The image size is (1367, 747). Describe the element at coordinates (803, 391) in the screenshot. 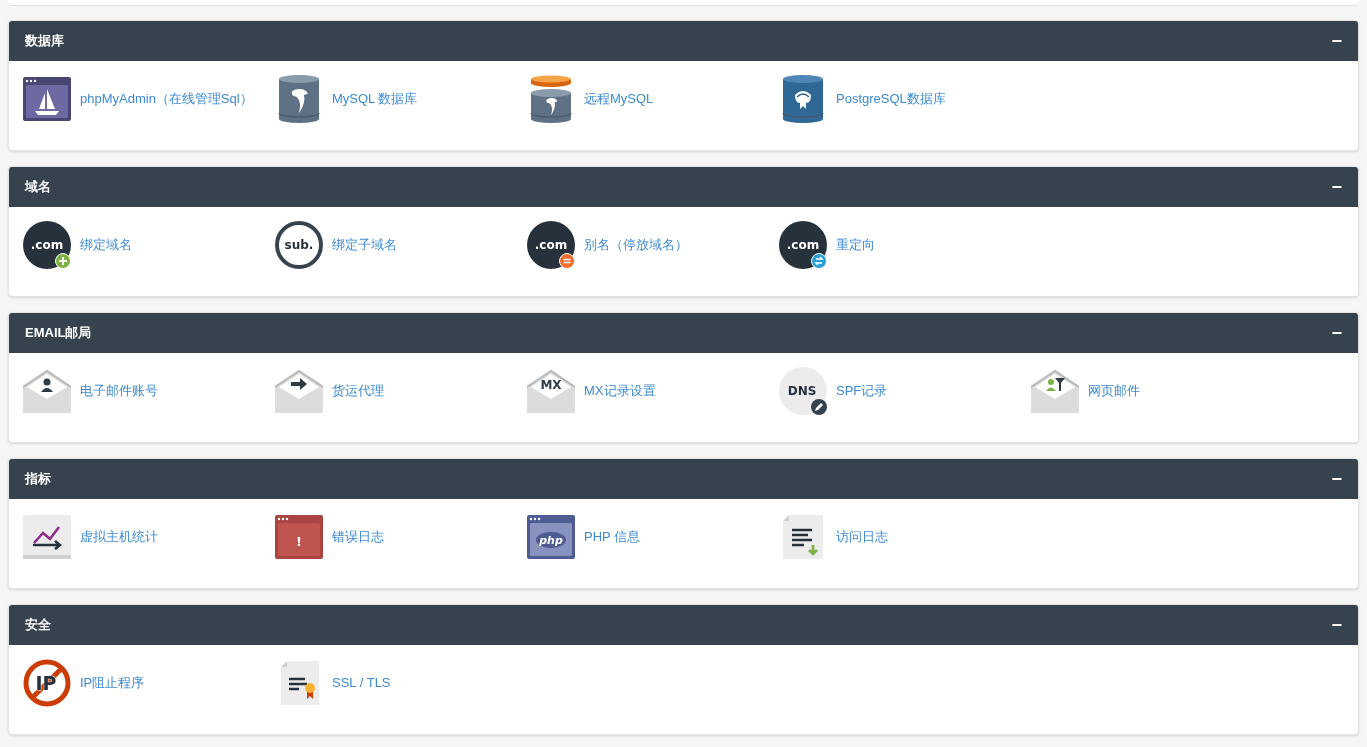

I see `dns-edit-icon: DNS` at that location.